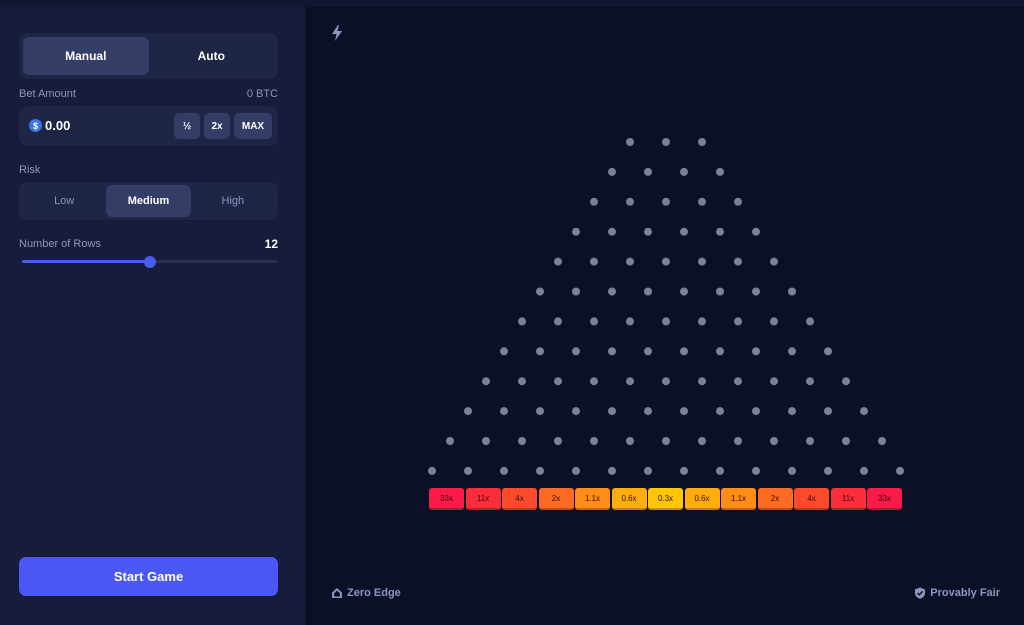 The height and width of the screenshot is (625, 1024). I want to click on rows-slider, so click(149, 262).